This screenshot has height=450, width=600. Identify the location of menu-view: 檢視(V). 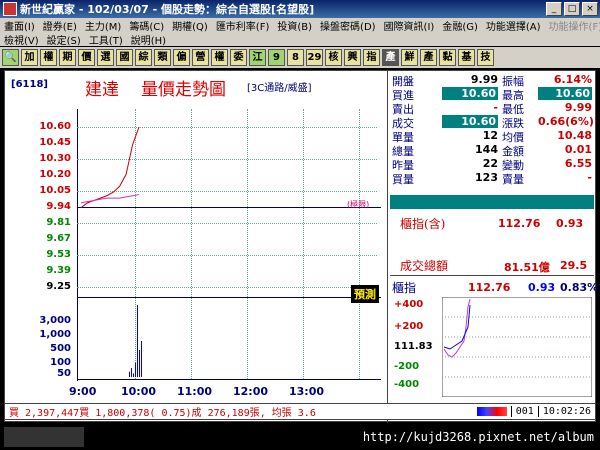
(21, 39).